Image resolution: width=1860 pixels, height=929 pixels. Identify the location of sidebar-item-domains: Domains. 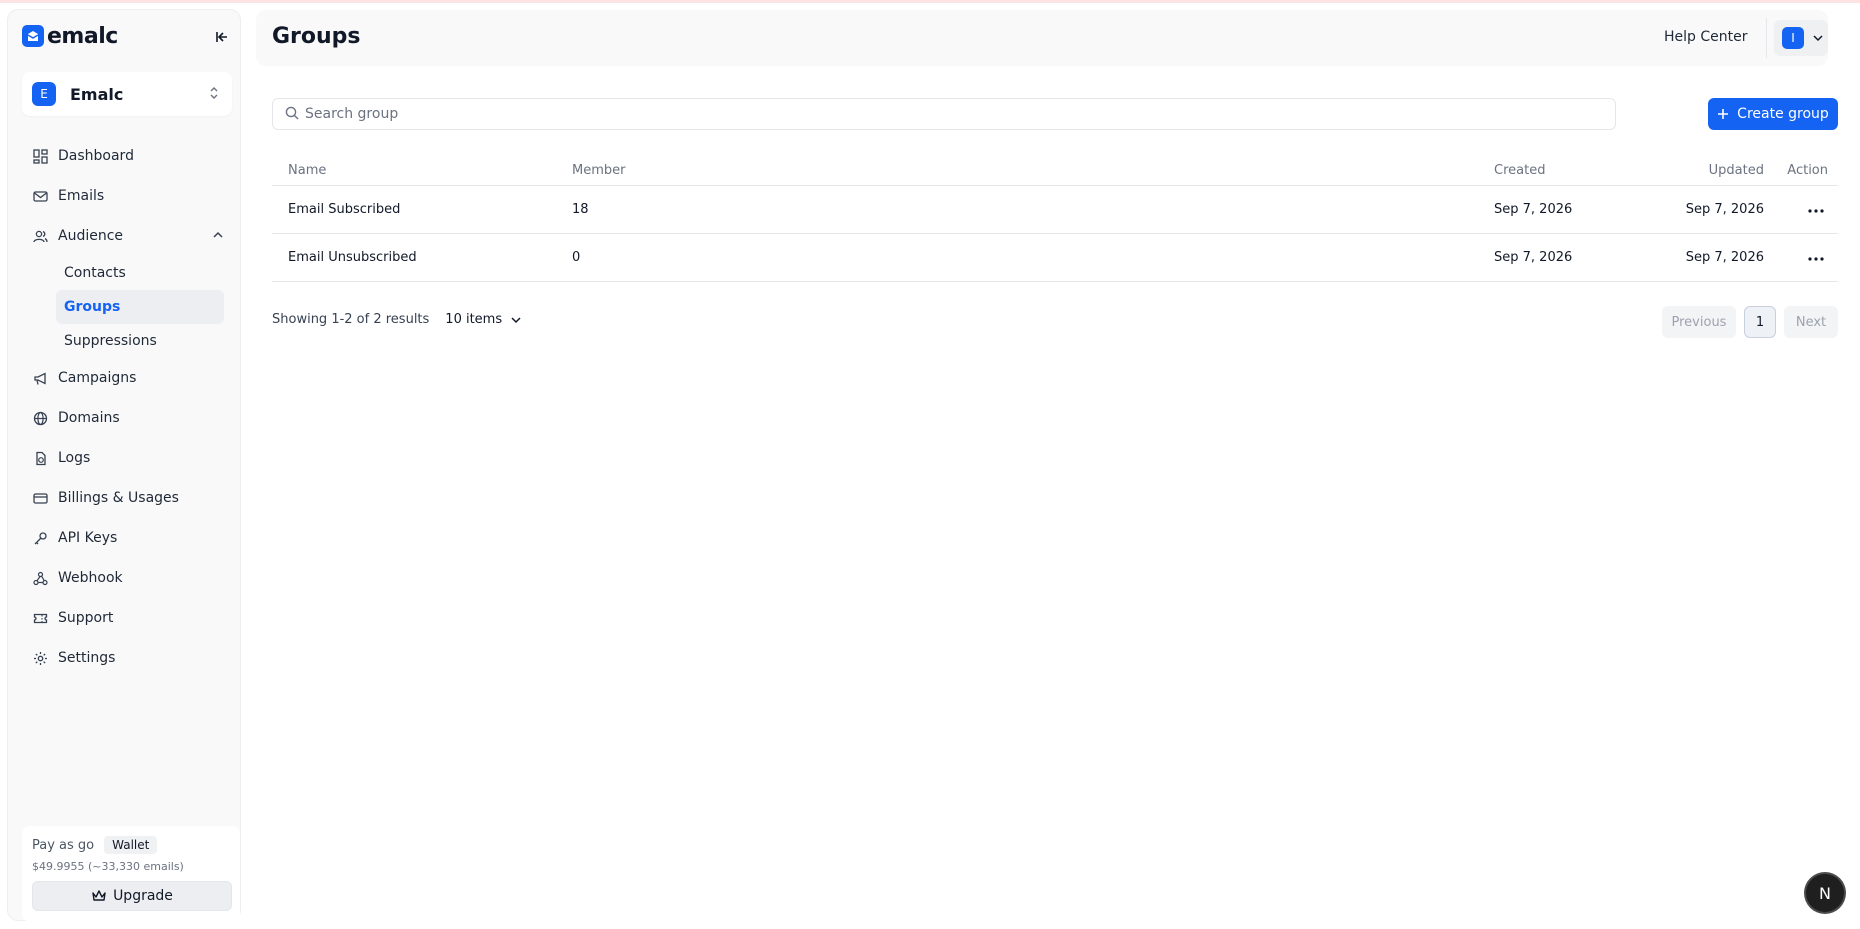
(127, 418).